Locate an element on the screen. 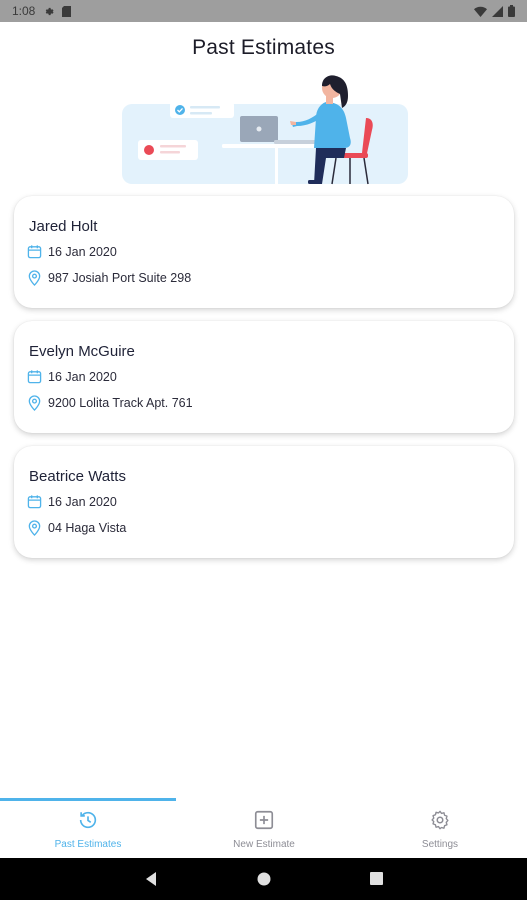 This screenshot has height=900, width=527. estimate-card: Beatrice Watts 16 Jan 2020 04 Haga Vista is located at coordinates (264, 502).